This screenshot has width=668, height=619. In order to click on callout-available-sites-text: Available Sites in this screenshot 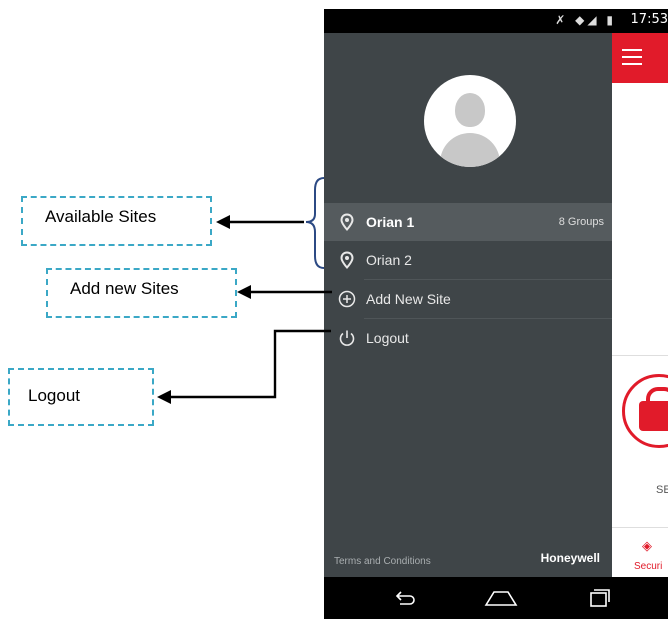, I will do `click(101, 216)`.